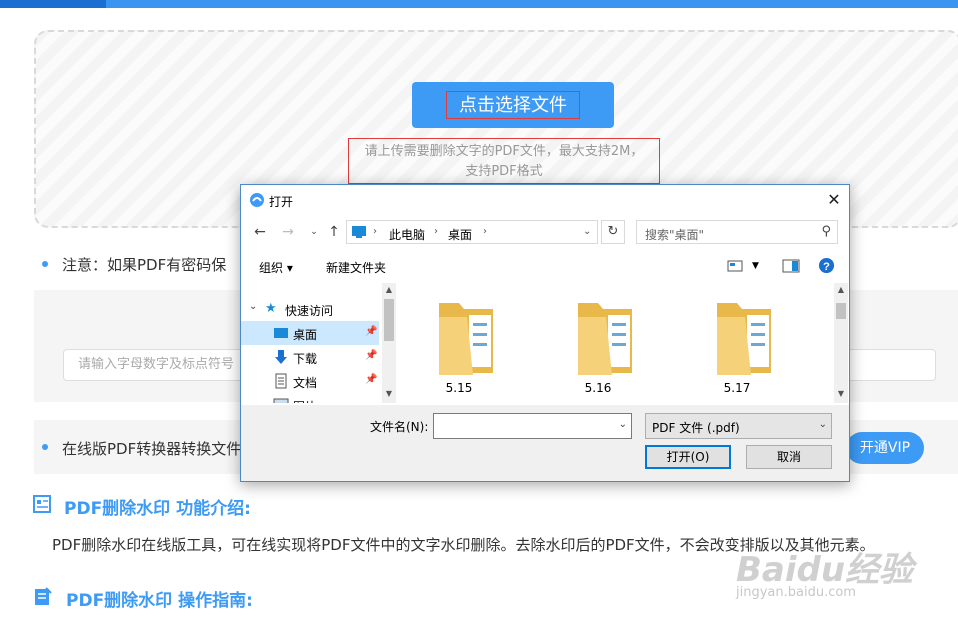 This screenshot has height=626, width=958. What do you see at coordinates (157, 509) in the screenshot?
I see `intro-title: PDF删除水印 功能介绍:` at bounding box center [157, 509].